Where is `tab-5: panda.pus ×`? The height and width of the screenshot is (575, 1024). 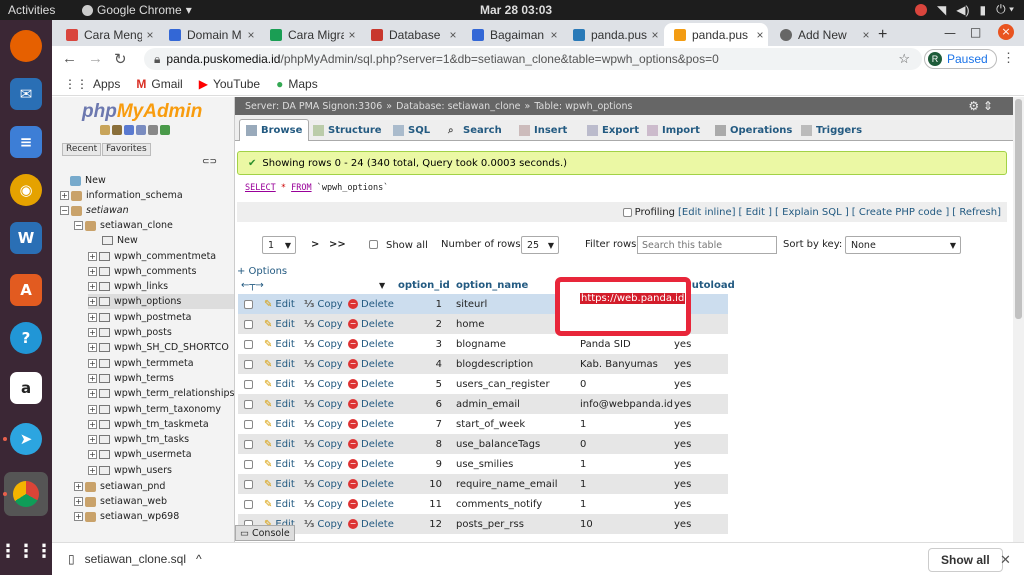 tab-5: panda.pus × is located at coordinates (613, 34).